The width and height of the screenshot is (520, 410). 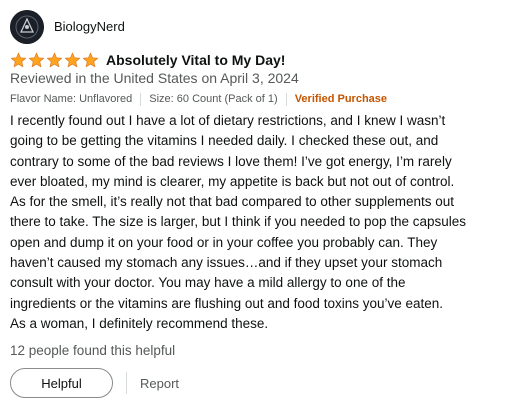 I want to click on size-name: Size: 60 Count (Pack of 1), so click(x=213, y=99).